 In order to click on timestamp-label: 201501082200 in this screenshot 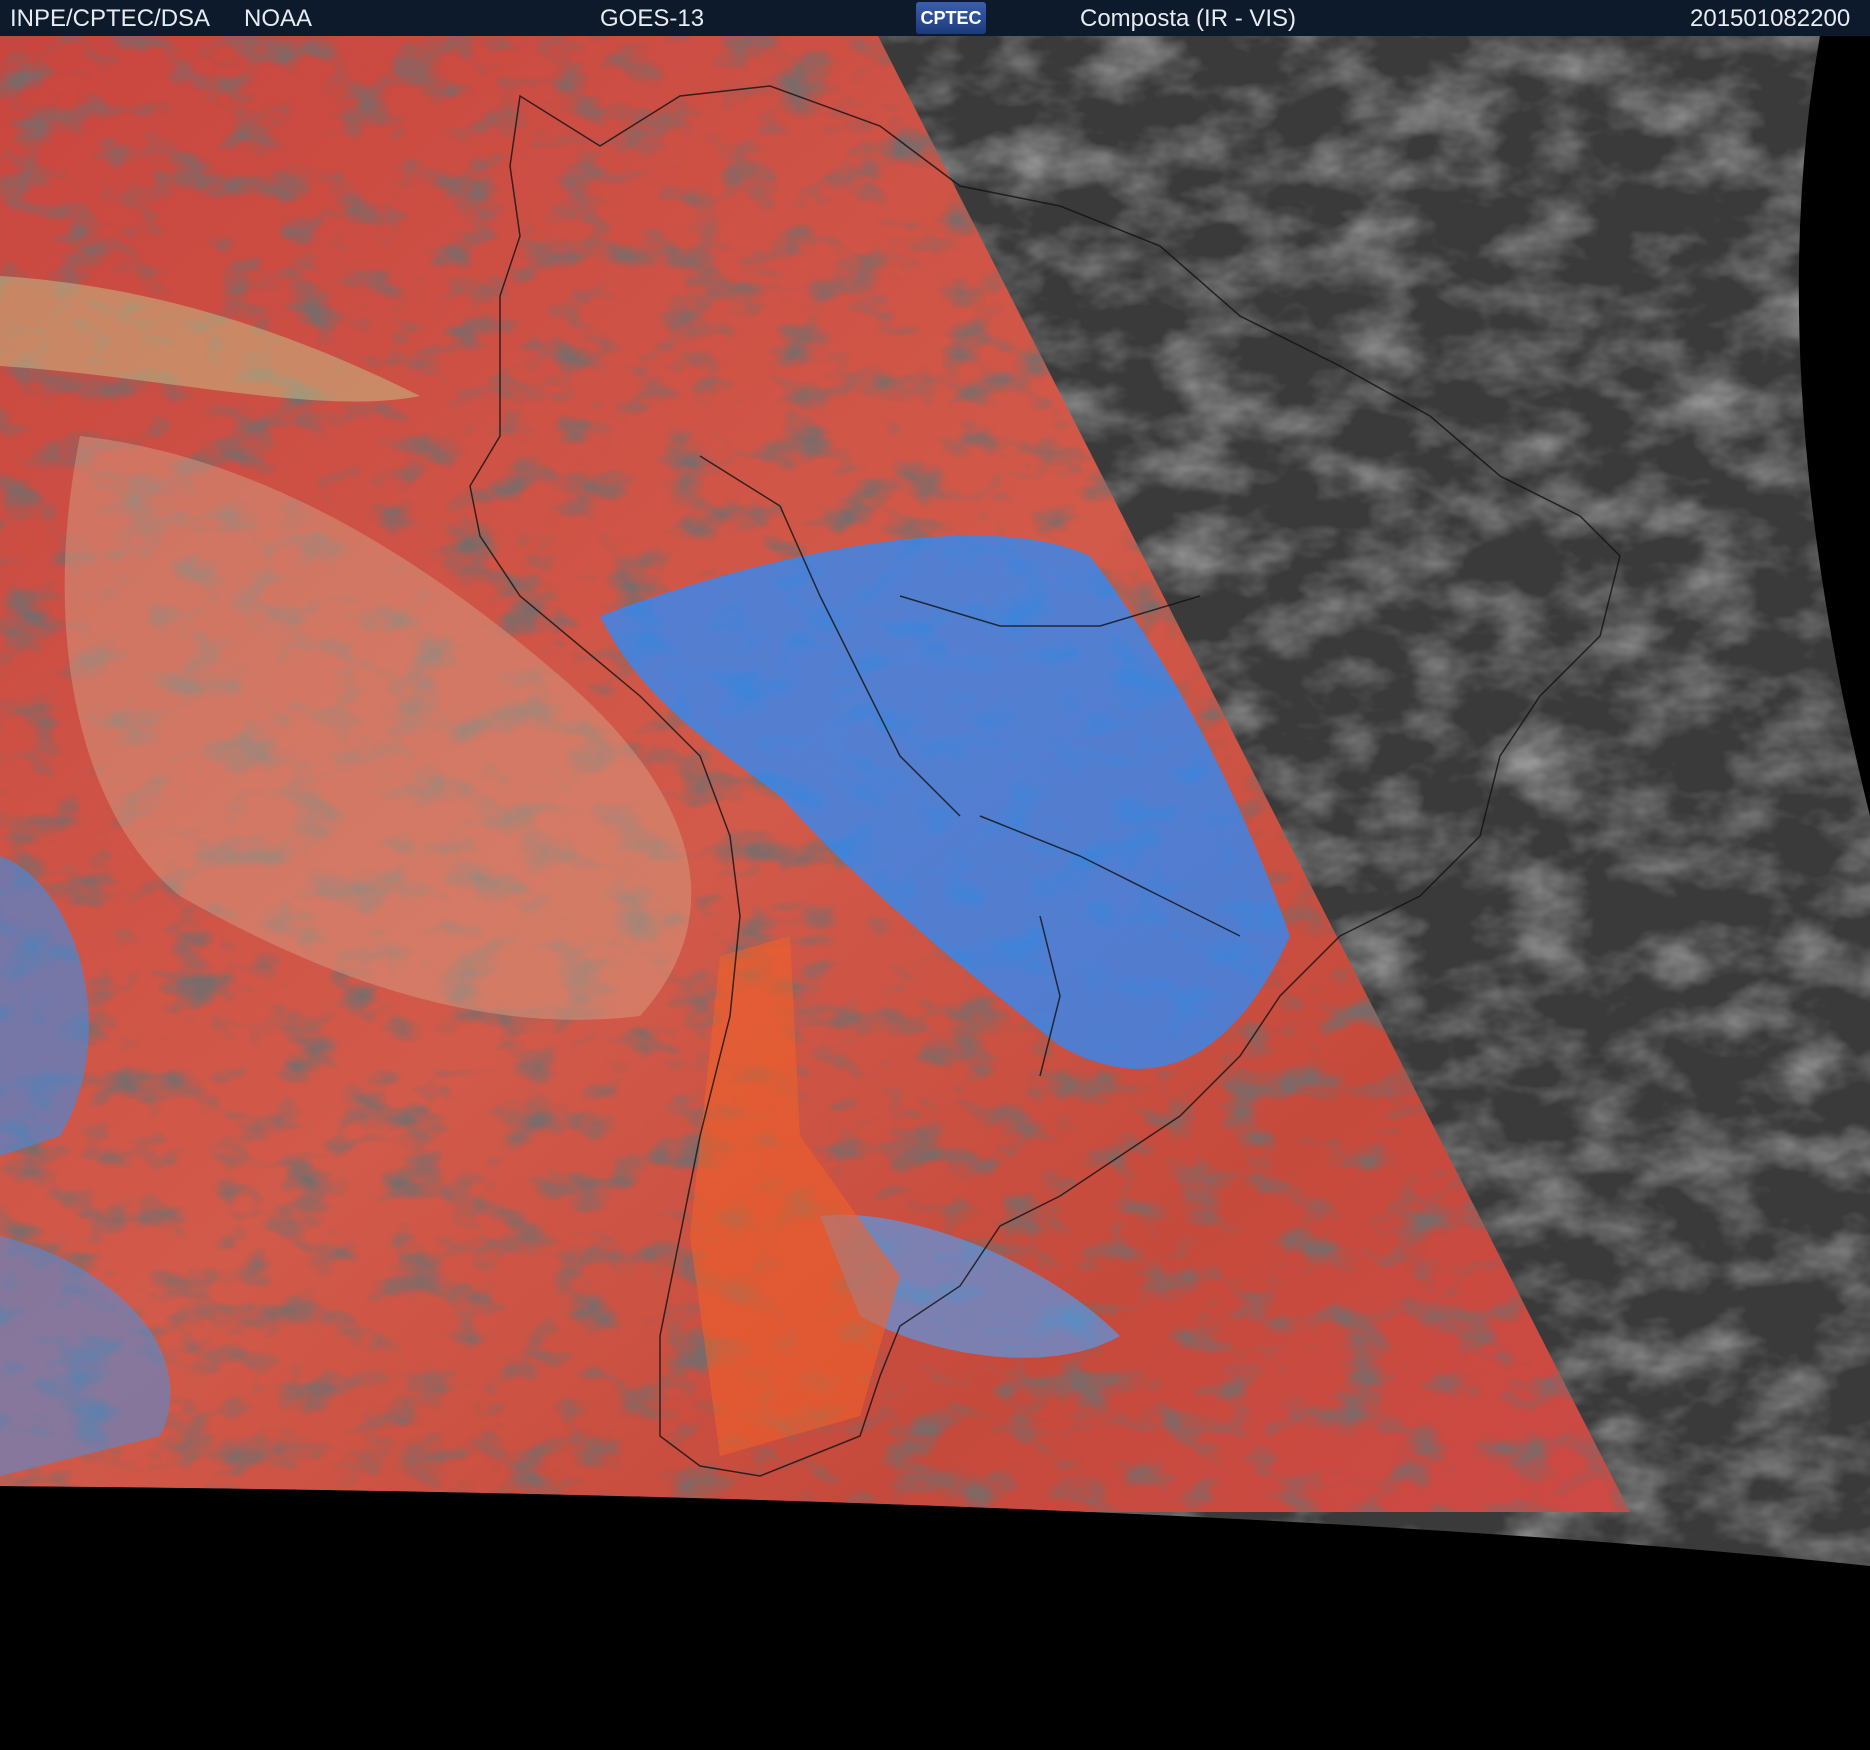, I will do `click(1770, 18)`.